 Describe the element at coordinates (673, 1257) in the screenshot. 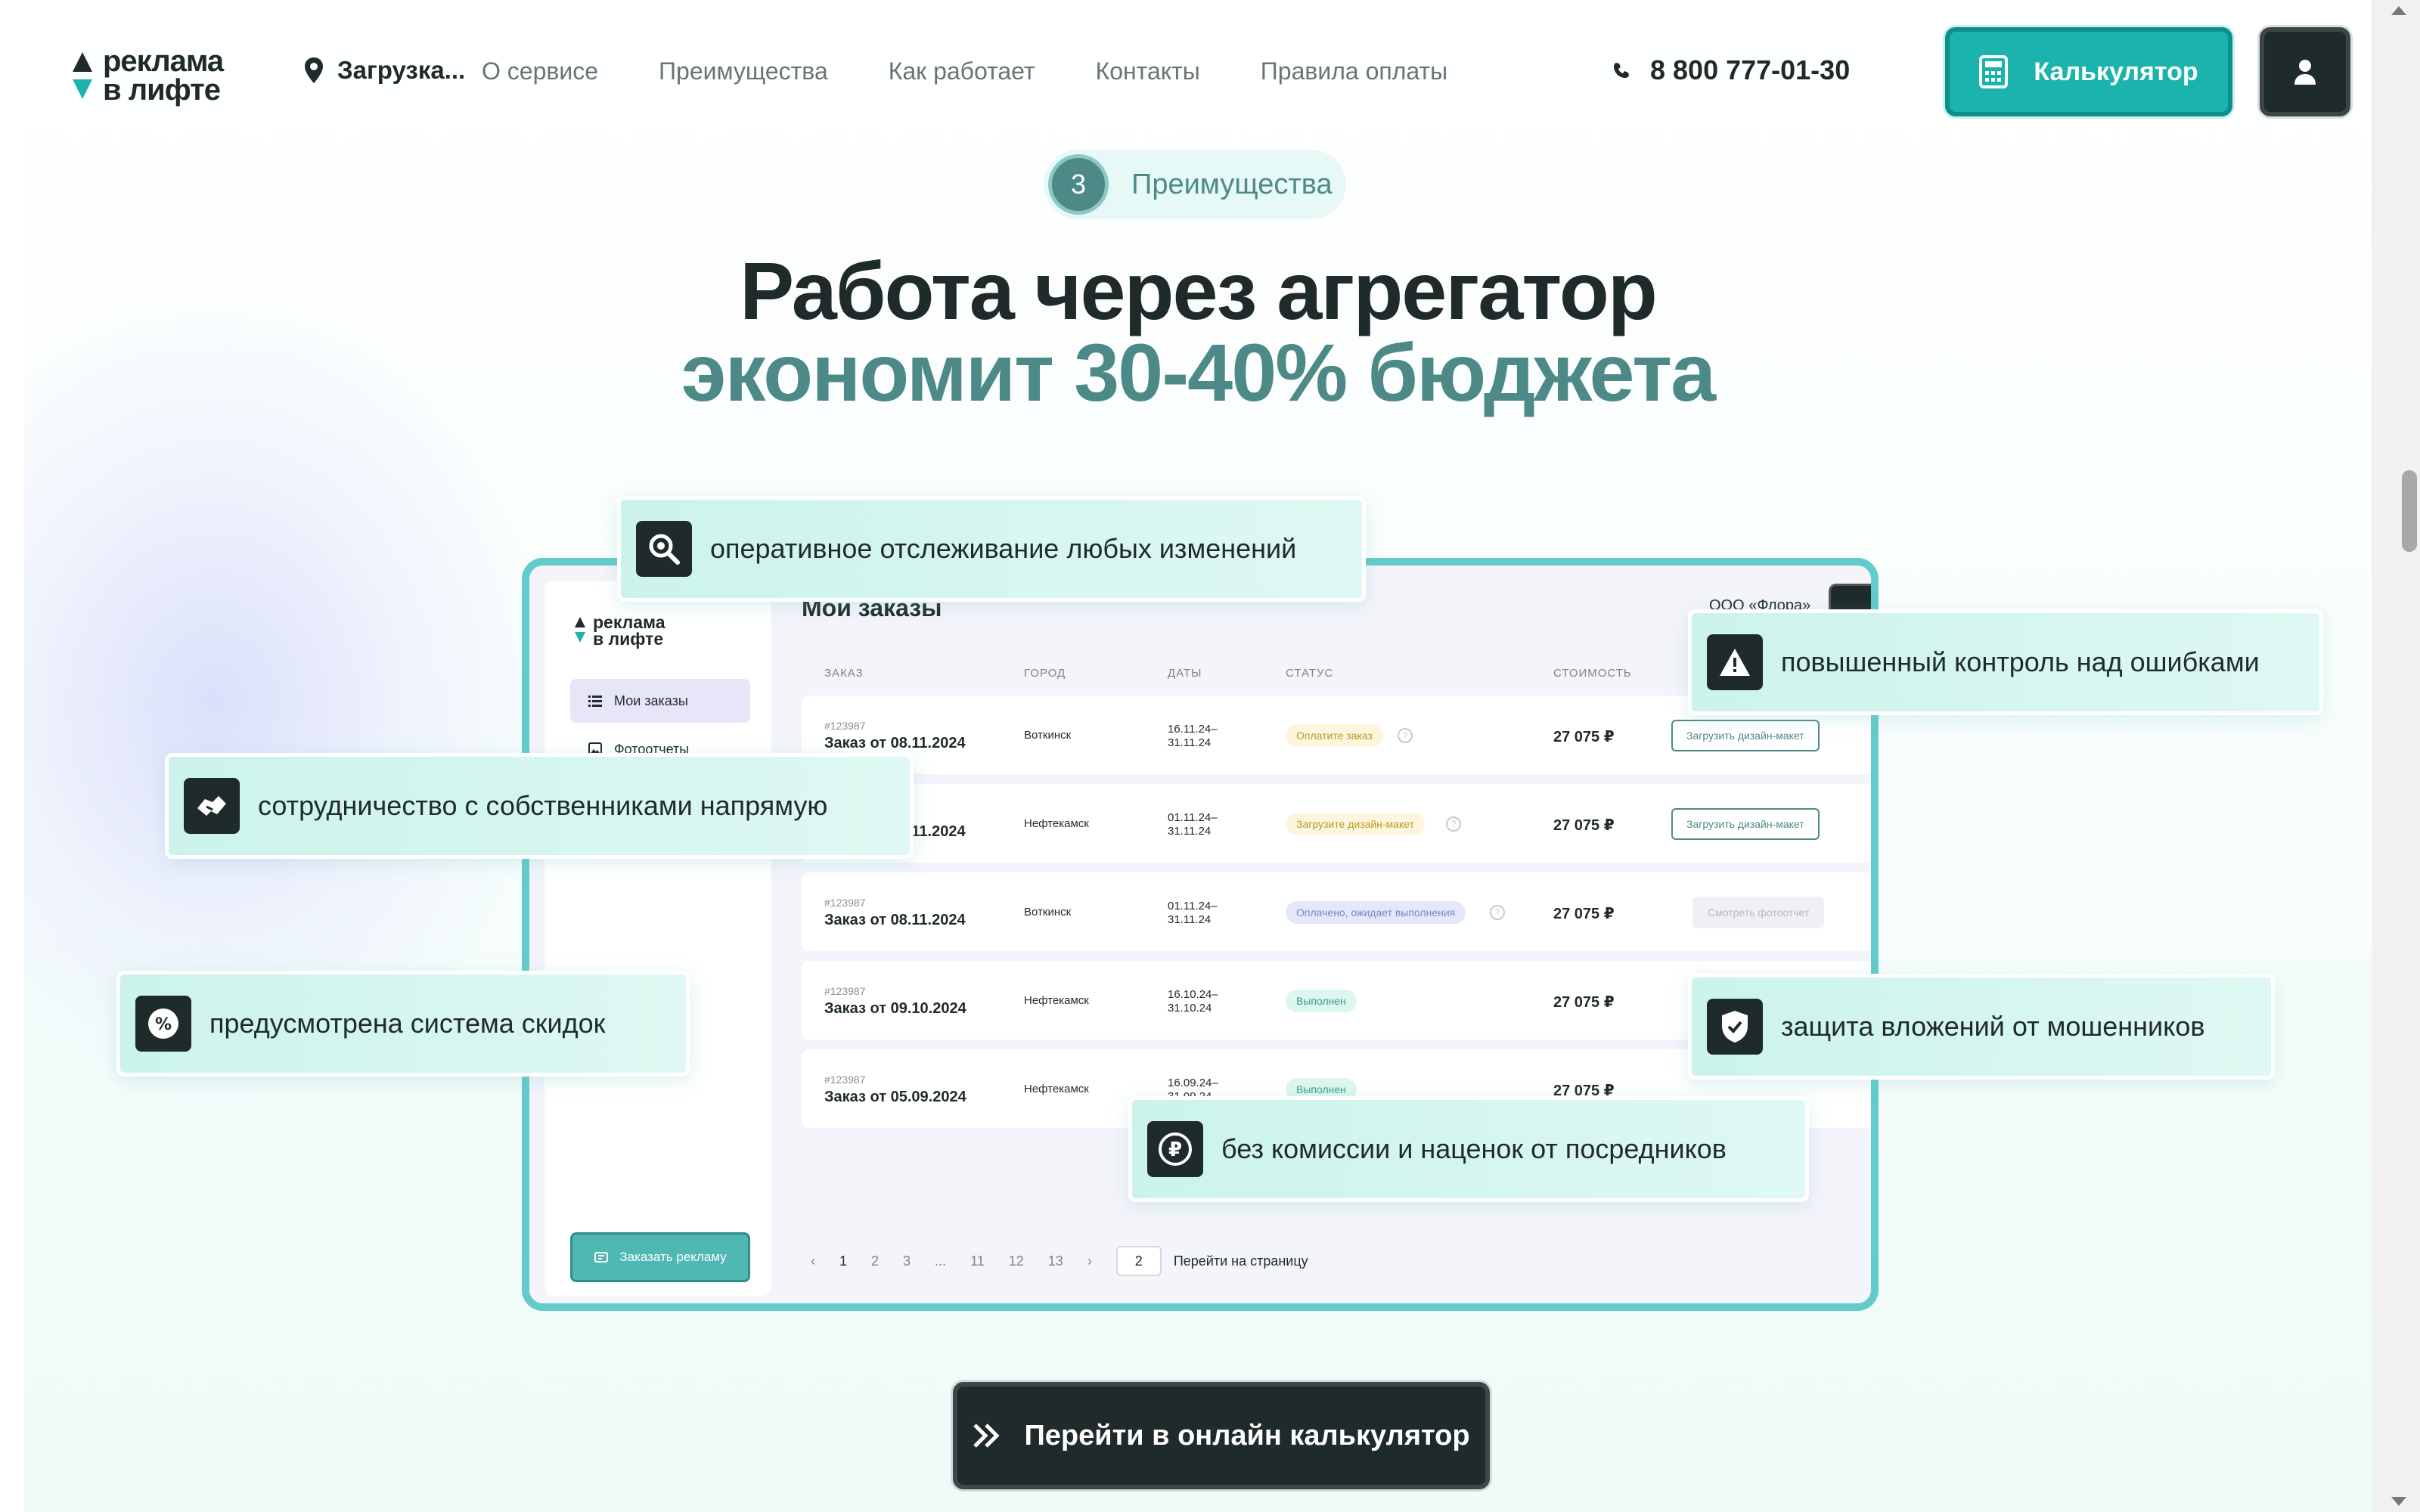

I see `order-ad-label: Заказать рекламу` at that location.